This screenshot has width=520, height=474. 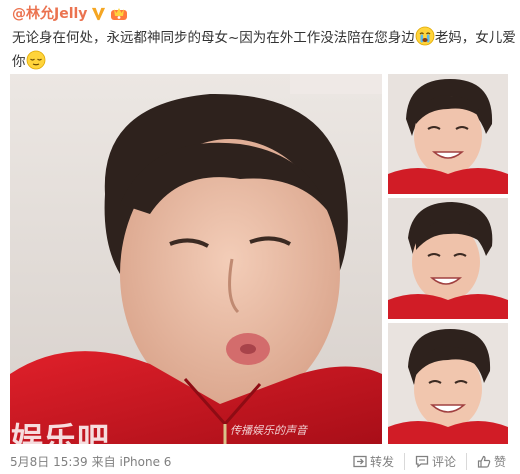 I want to click on like-button: 赞, so click(x=490, y=461).